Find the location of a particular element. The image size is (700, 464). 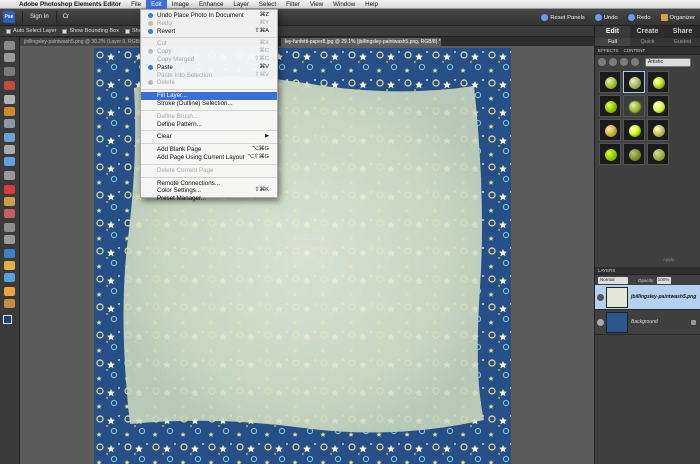

menu-item-paste-into-selection: Paste Into Selection ⇧⌘V is located at coordinates (209, 76).